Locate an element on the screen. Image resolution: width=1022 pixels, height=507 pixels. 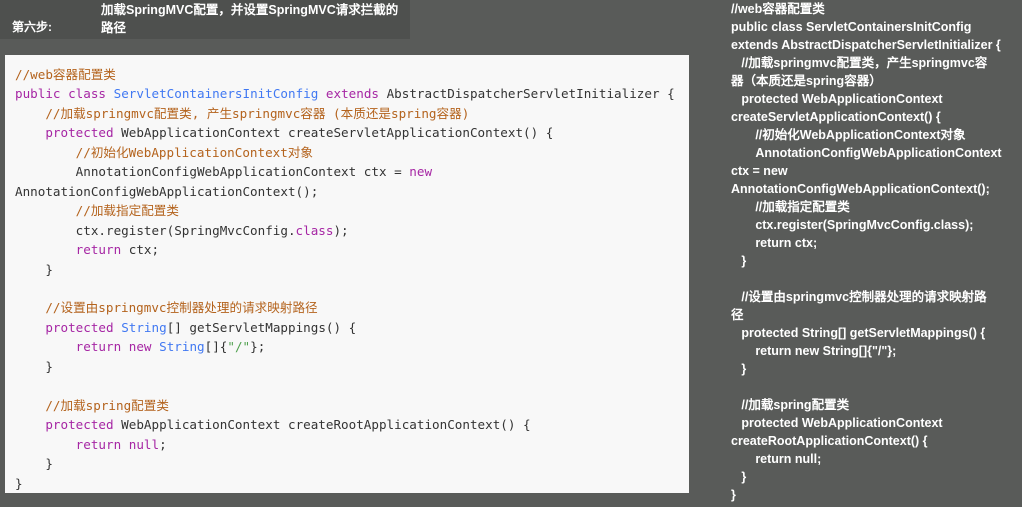
code-line: //设置由springmvc控制器处理的请求映射路径 is located at coordinates (166, 308).